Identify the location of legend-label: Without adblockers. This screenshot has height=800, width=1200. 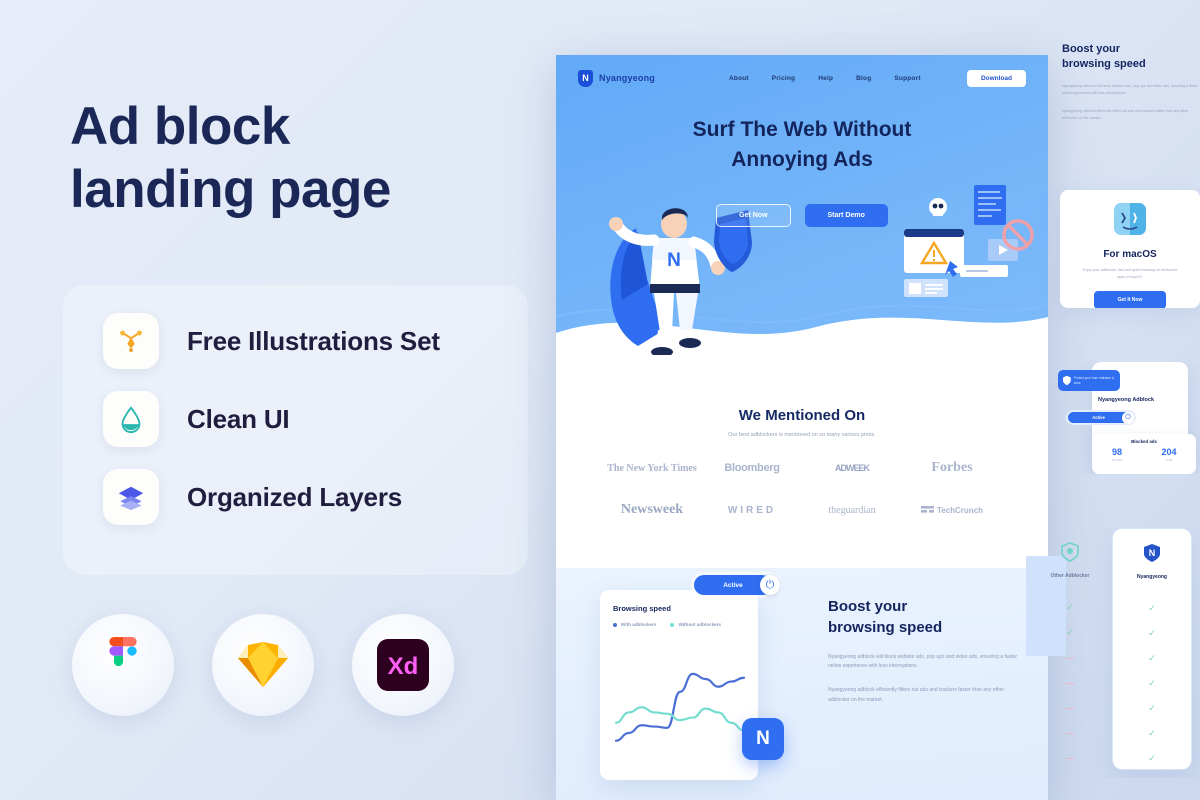
(700, 624).